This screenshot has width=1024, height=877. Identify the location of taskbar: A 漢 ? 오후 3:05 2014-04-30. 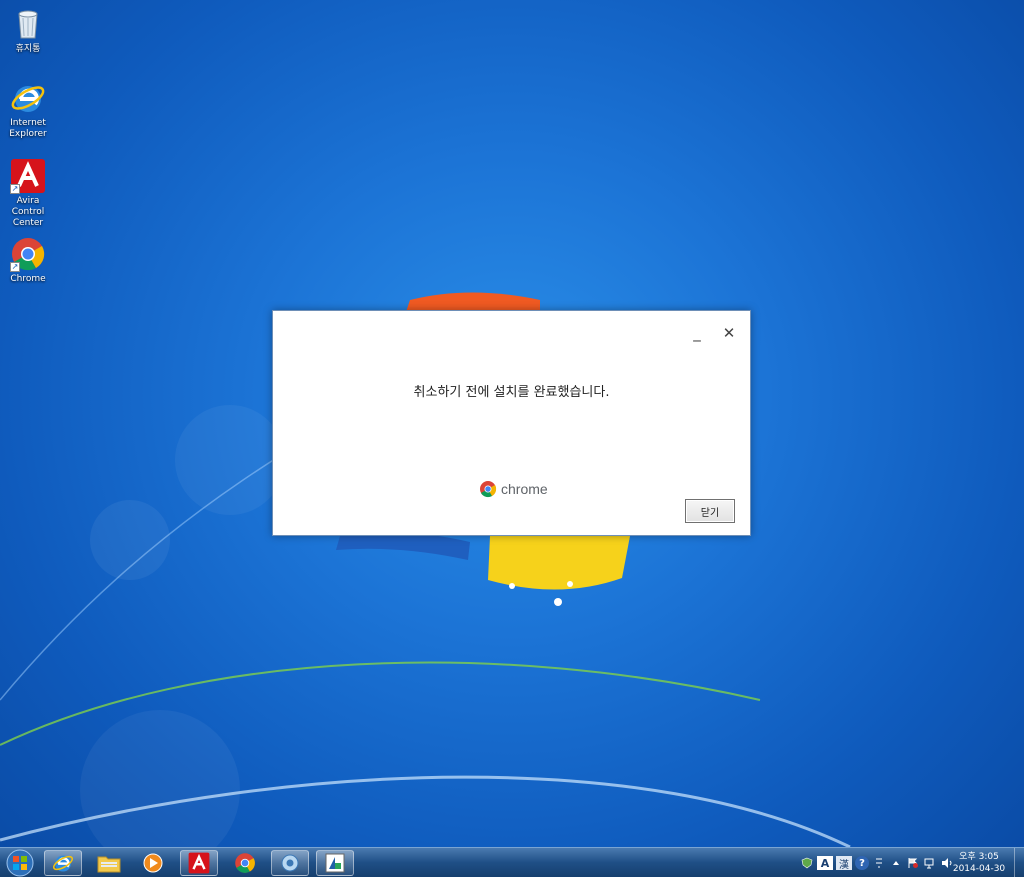
(512, 862).